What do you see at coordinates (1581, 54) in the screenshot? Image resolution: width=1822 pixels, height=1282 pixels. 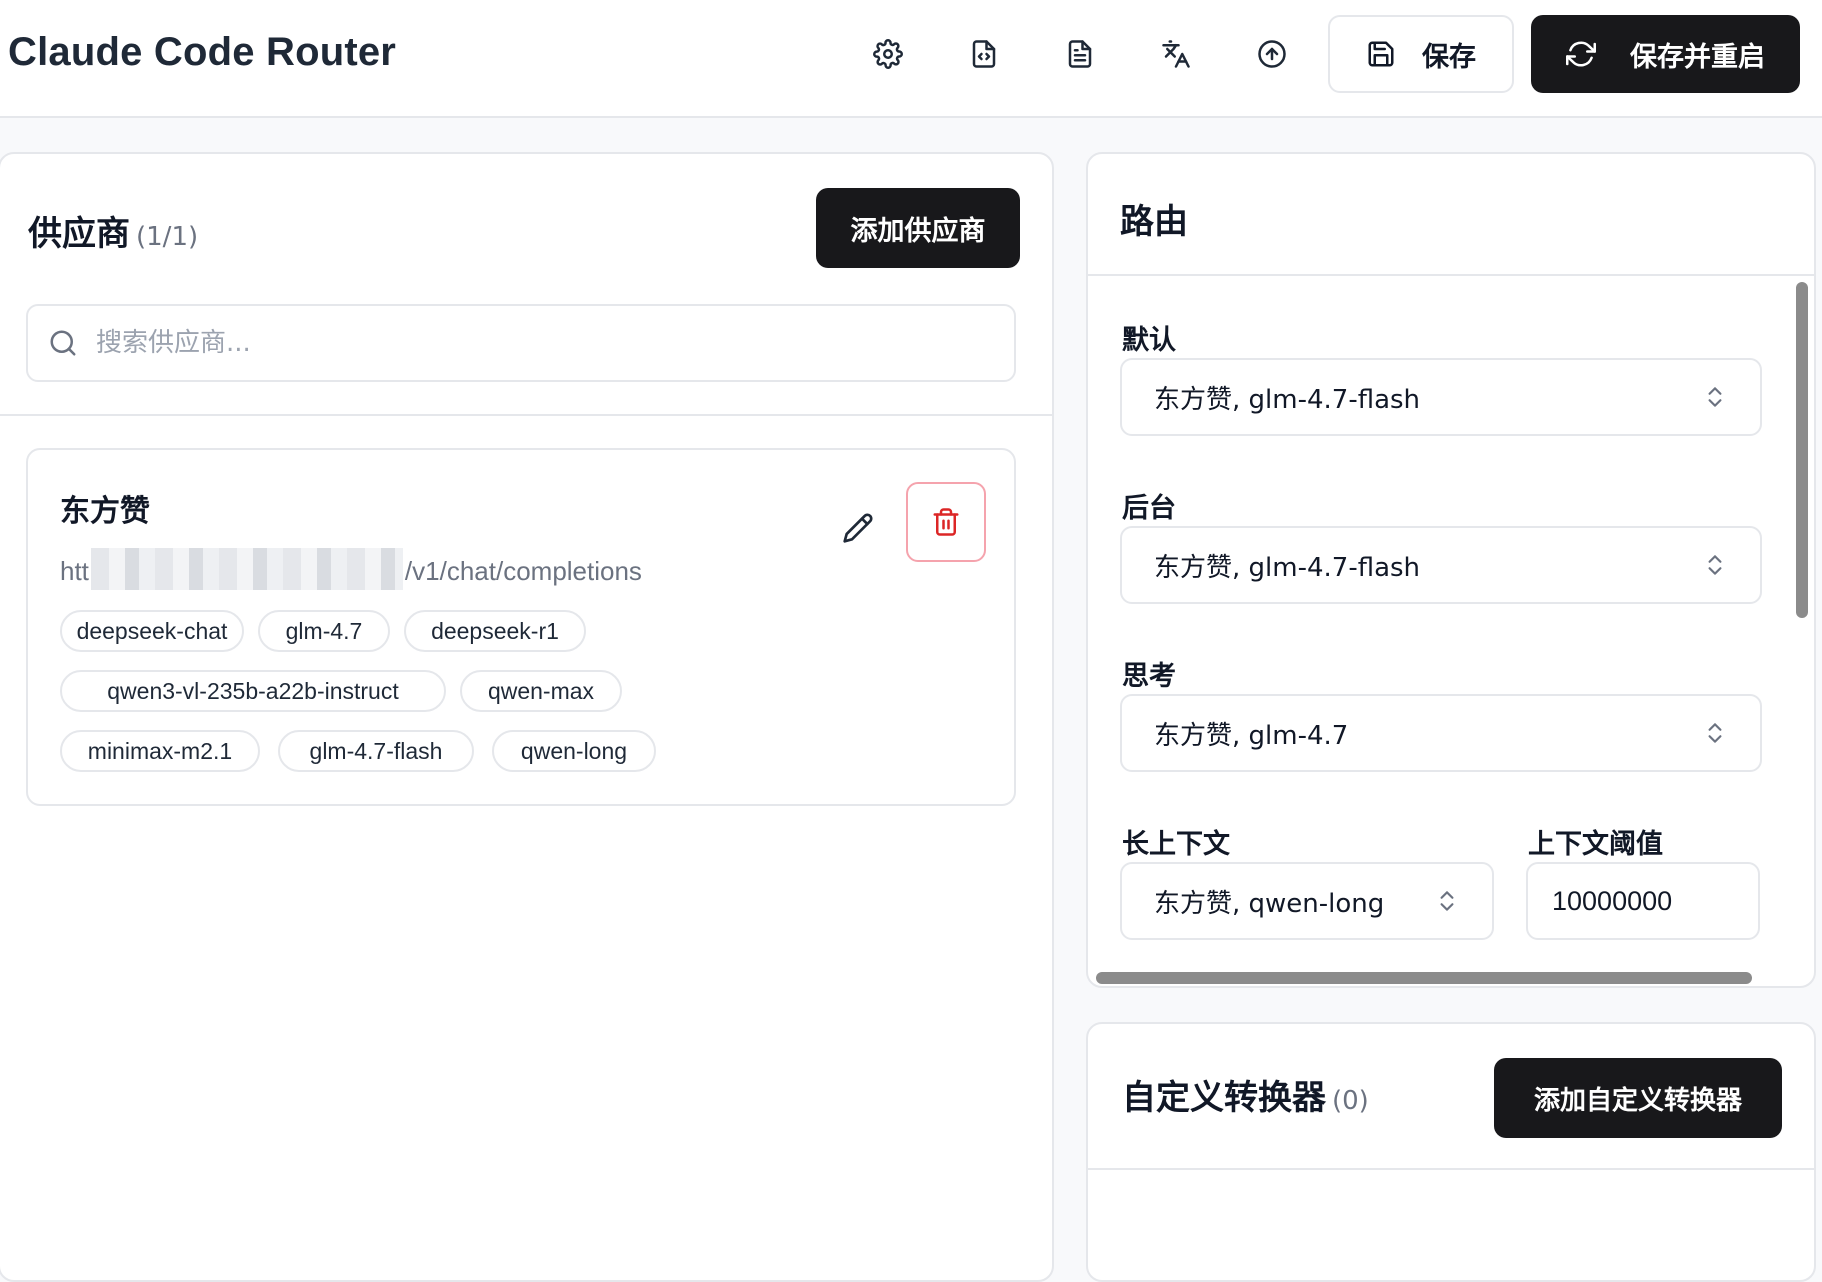 I see `refresh-icon` at bounding box center [1581, 54].